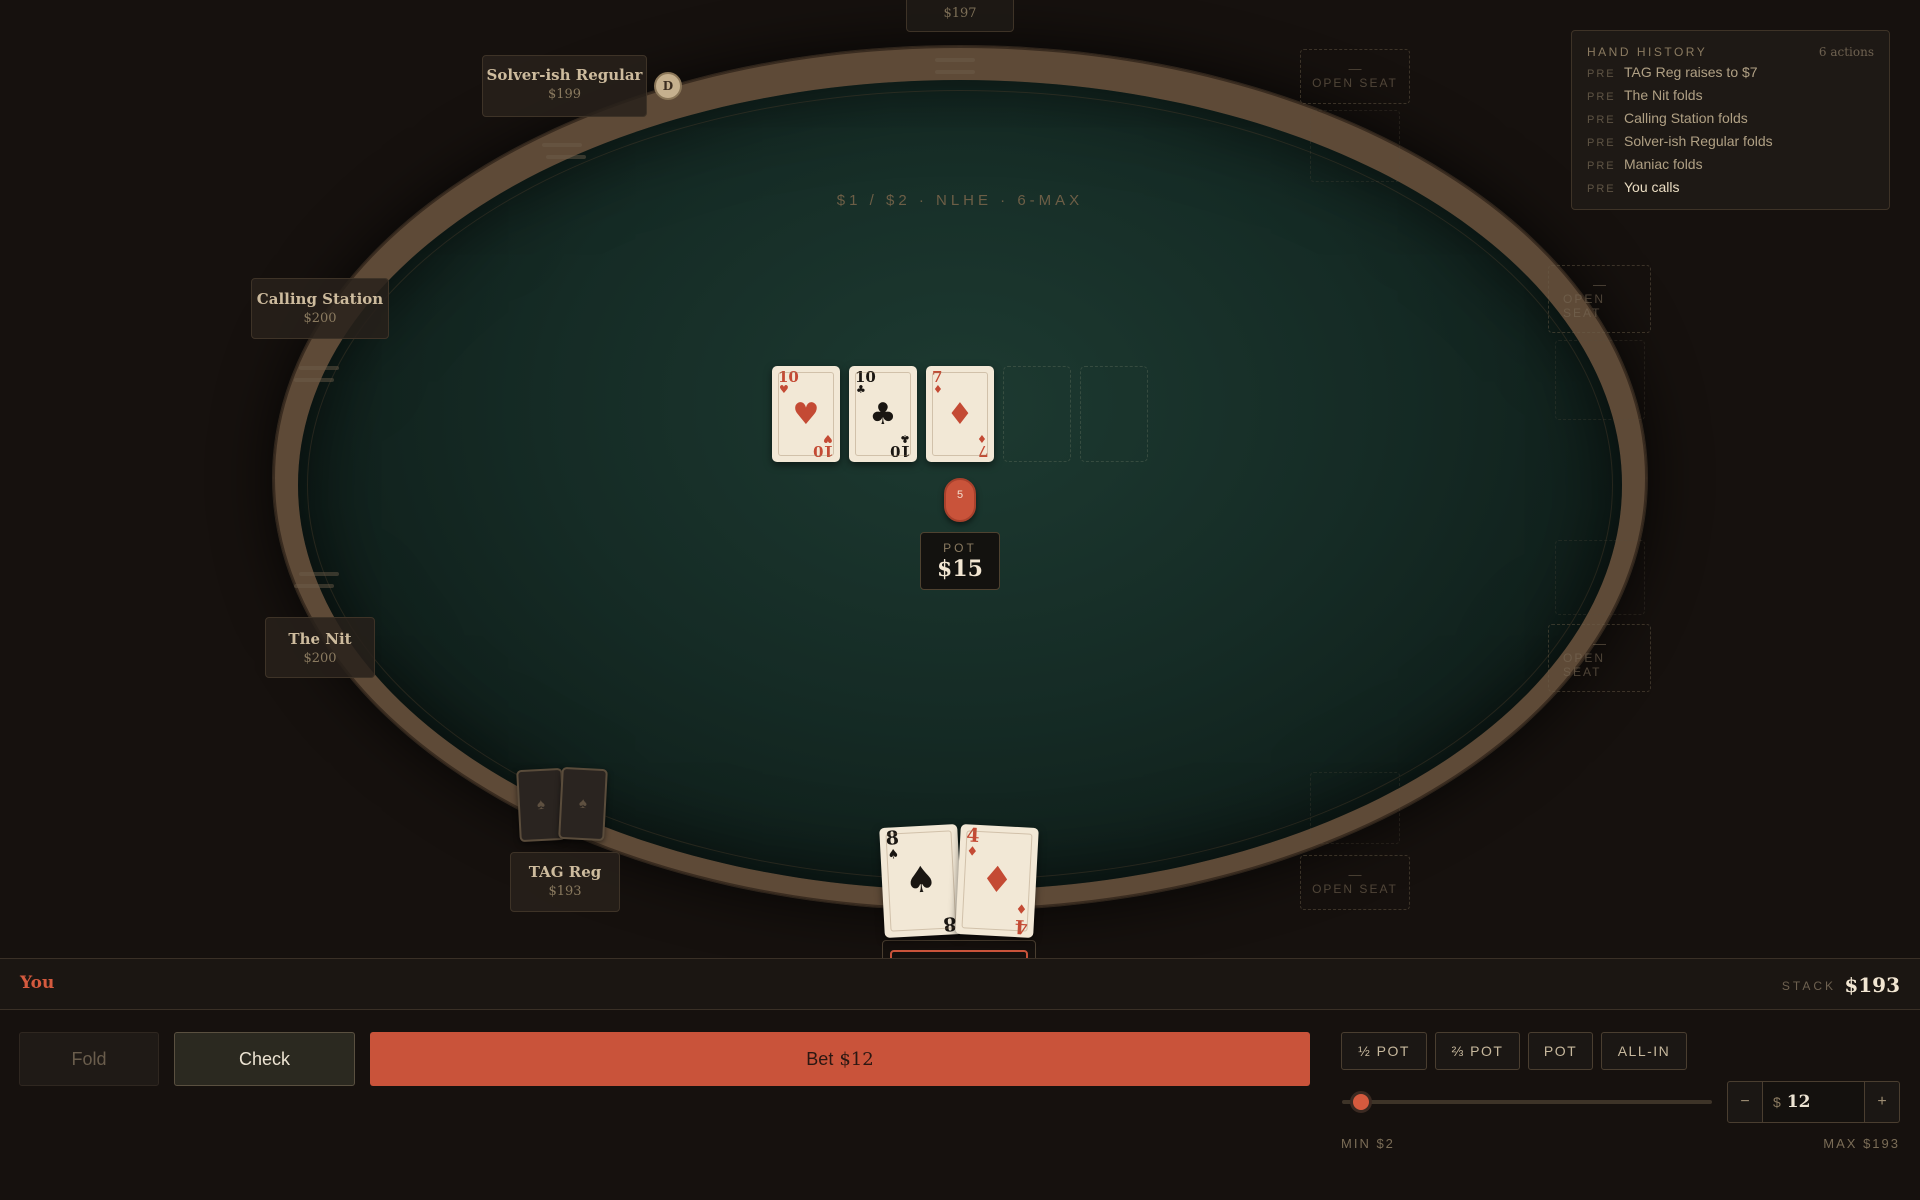  Describe the element at coordinates (37, 983) in the screenshot. I see `hero-name: You` at that location.